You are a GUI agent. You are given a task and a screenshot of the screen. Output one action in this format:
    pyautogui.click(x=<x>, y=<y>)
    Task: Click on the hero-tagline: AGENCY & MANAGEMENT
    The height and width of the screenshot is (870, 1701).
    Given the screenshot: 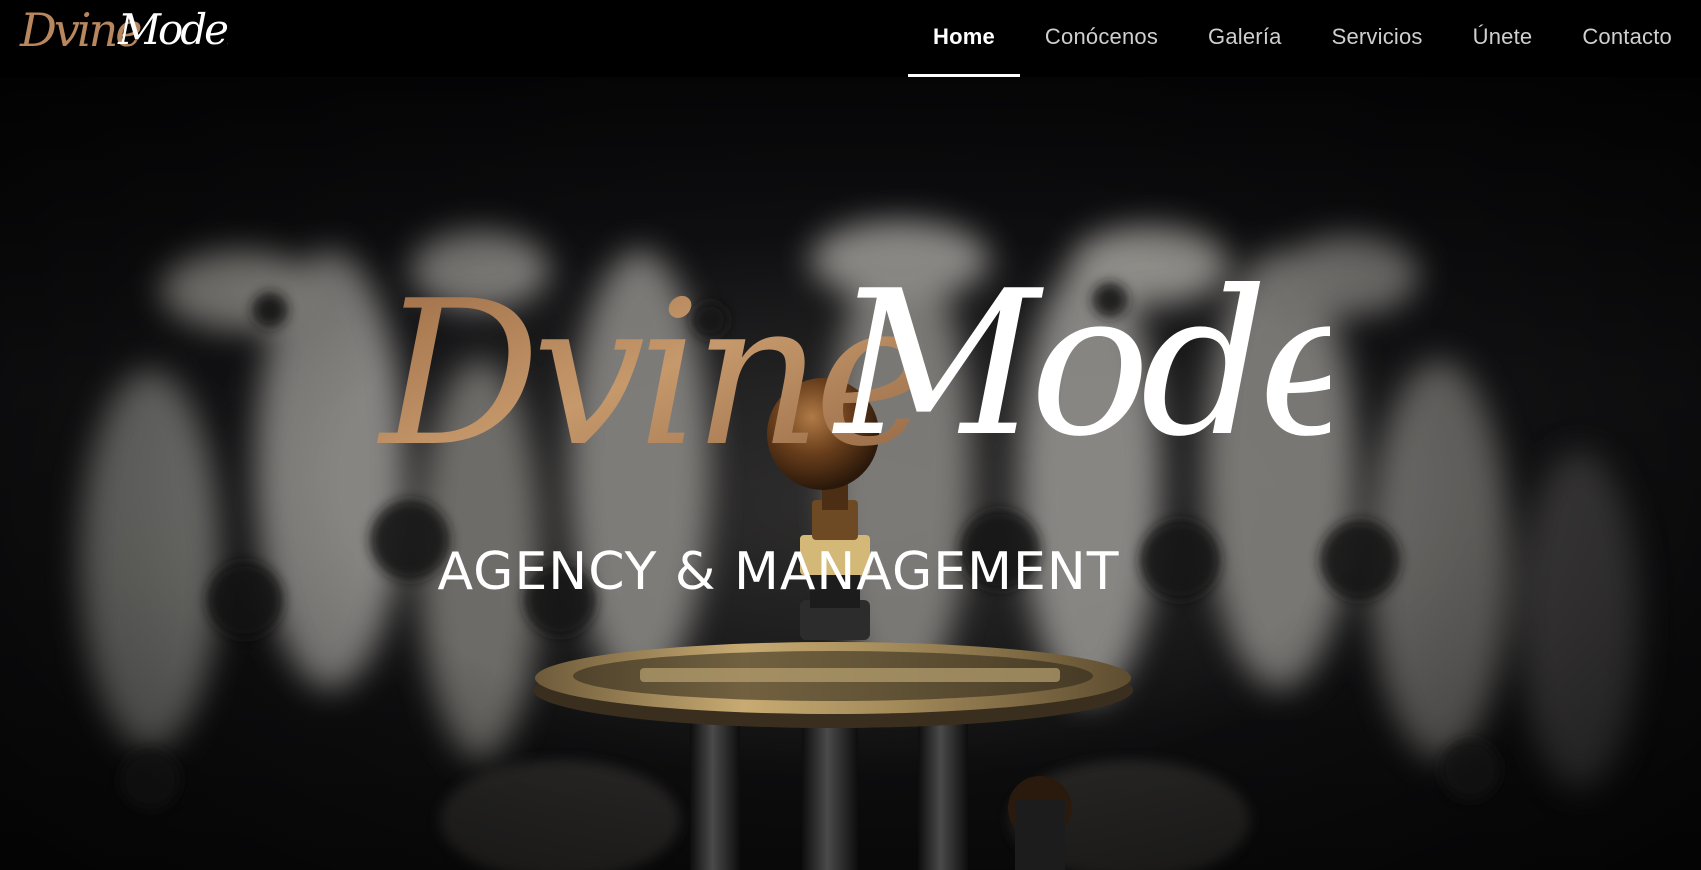 What is the action you would take?
    pyautogui.click(x=849, y=572)
    